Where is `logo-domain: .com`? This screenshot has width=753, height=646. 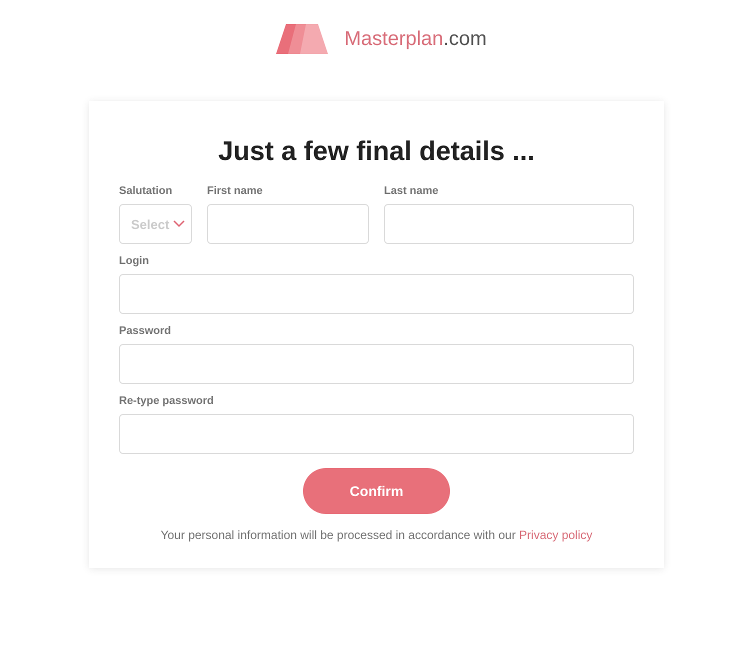
logo-domain: .com is located at coordinates (465, 39).